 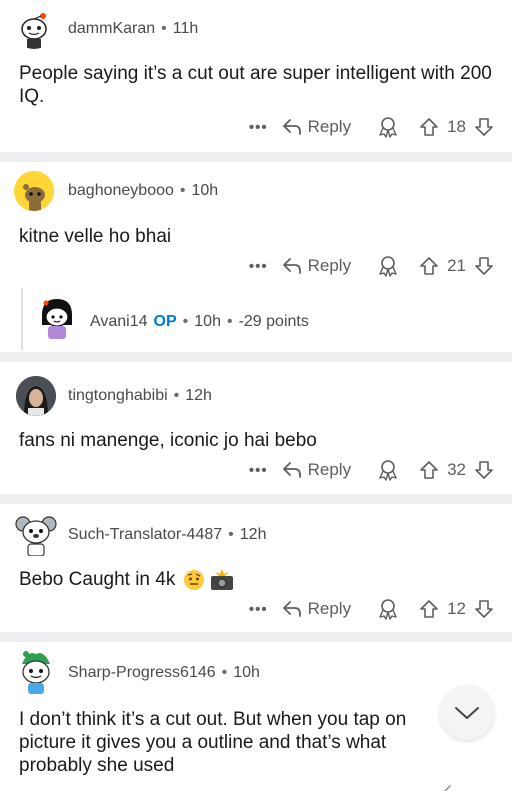 I want to click on comment-actions, so click(x=468, y=785).